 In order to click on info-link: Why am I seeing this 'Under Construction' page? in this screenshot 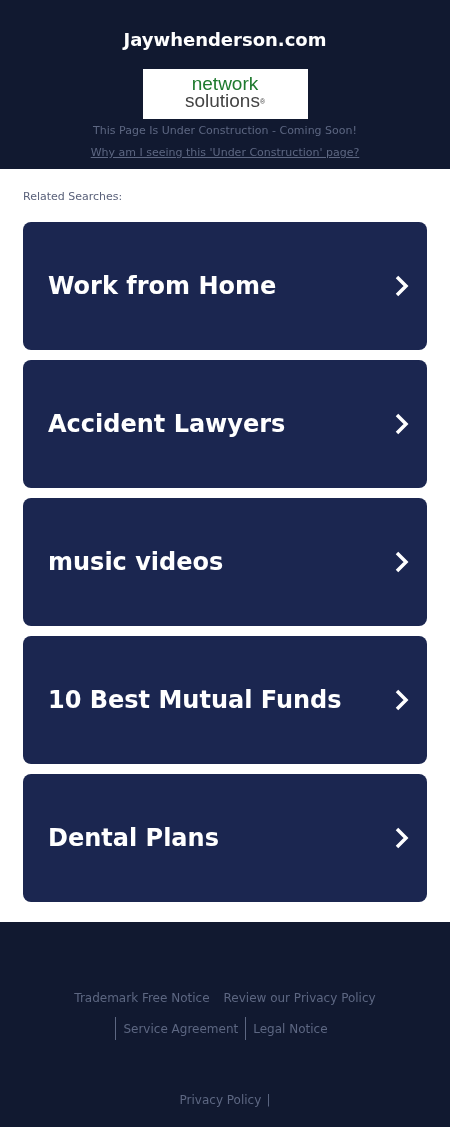, I will do `click(225, 152)`.